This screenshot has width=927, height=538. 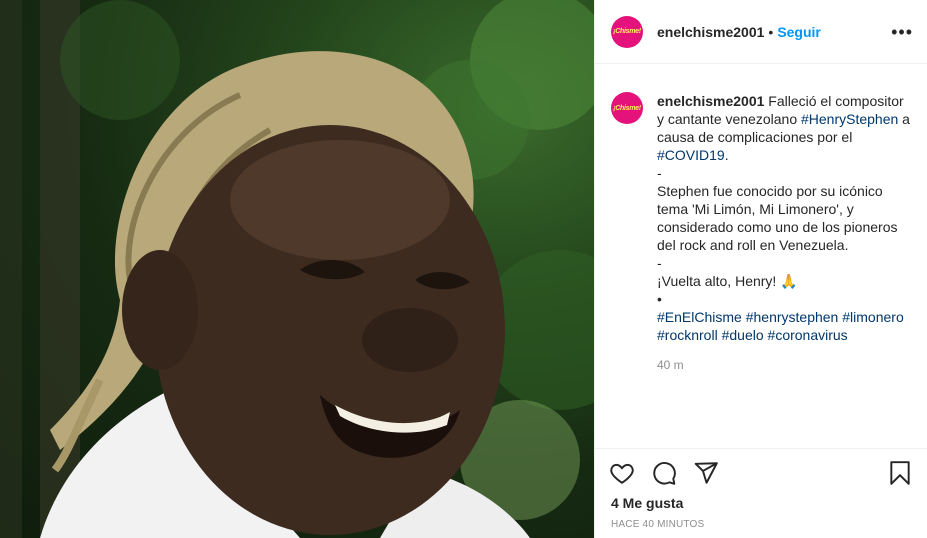 I want to click on hashtag-henrystephen: #HenryStephen, so click(x=849, y=119).